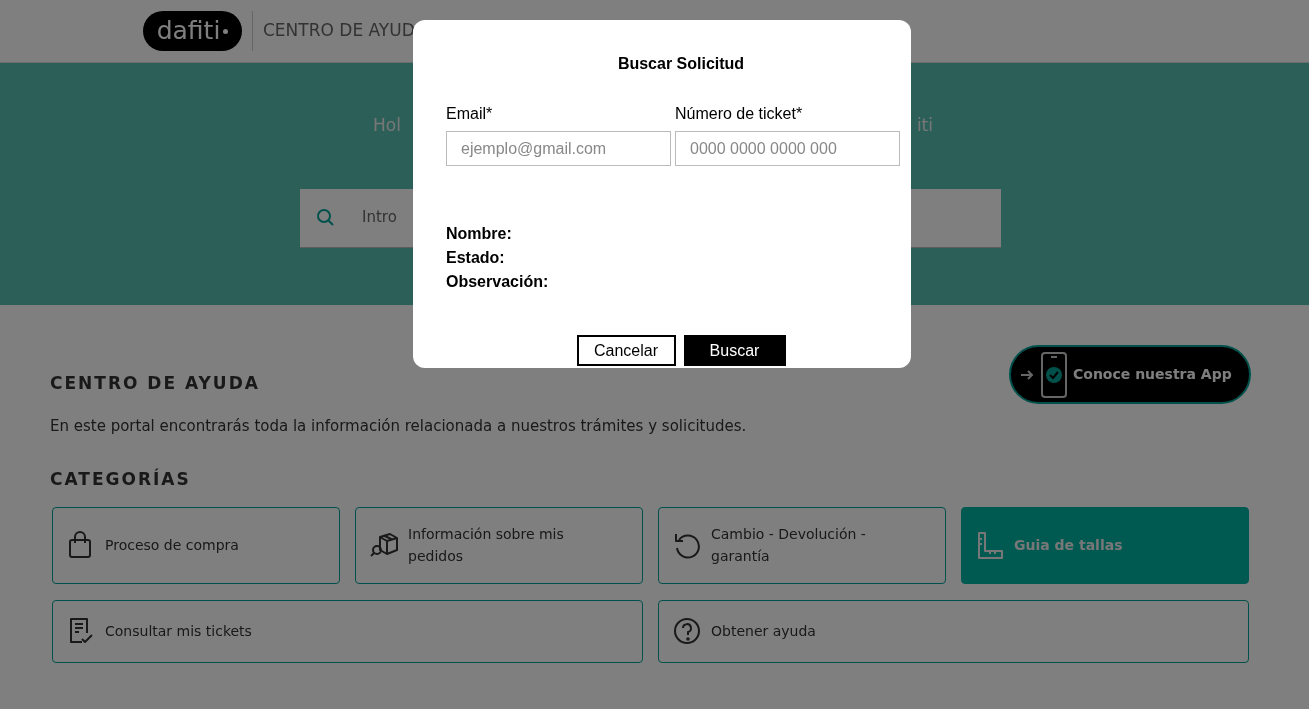  Describe the element at coordinates (924, 125) in the screenshot. I see `hero-heading: iti` at that location.